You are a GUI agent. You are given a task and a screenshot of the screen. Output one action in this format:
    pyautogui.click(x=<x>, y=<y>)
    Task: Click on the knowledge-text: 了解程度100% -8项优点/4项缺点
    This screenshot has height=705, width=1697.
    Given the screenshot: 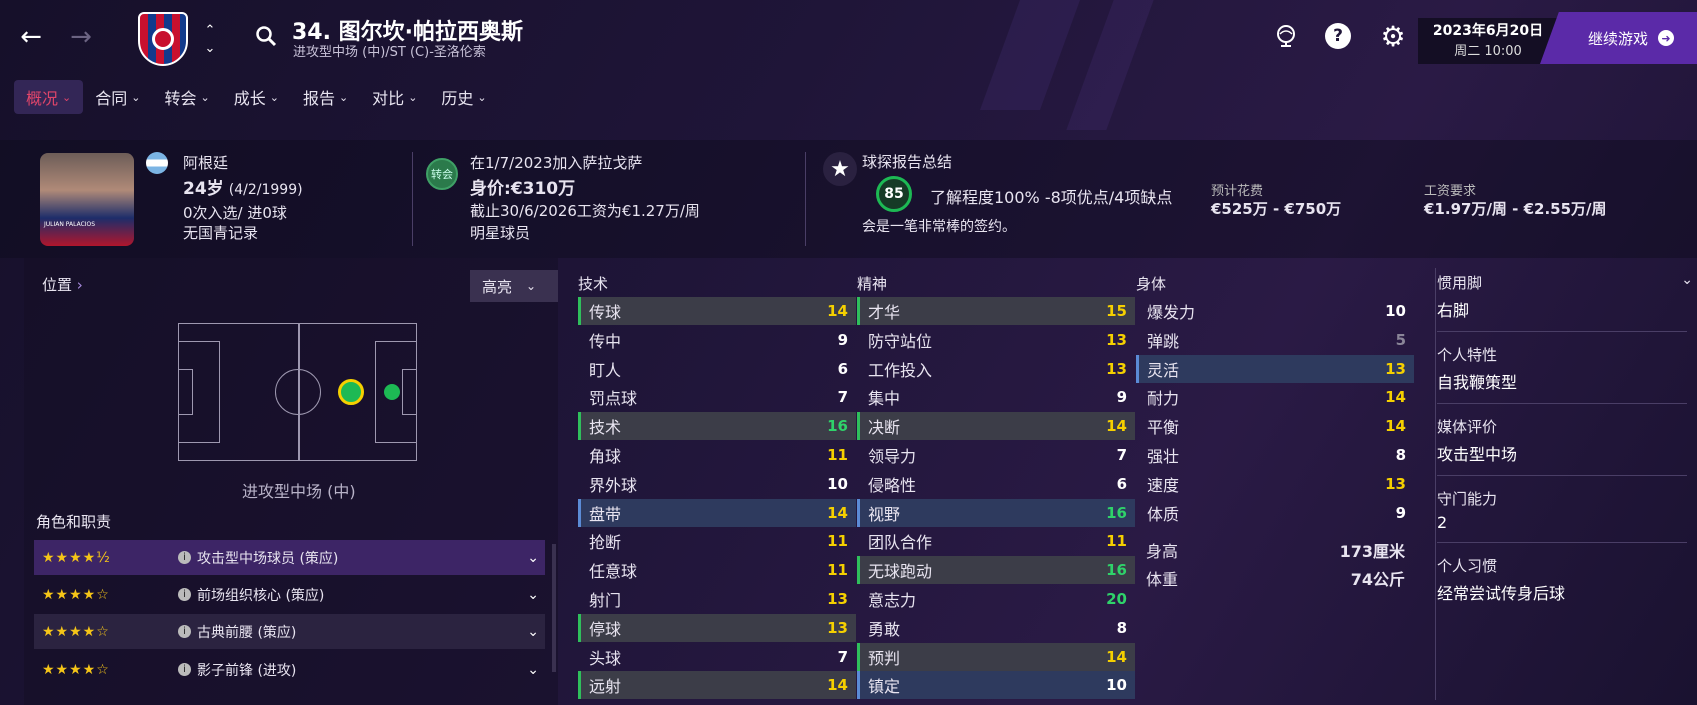 What is the action you would take?
    pyautogui.click(x=1051, y=197)
    